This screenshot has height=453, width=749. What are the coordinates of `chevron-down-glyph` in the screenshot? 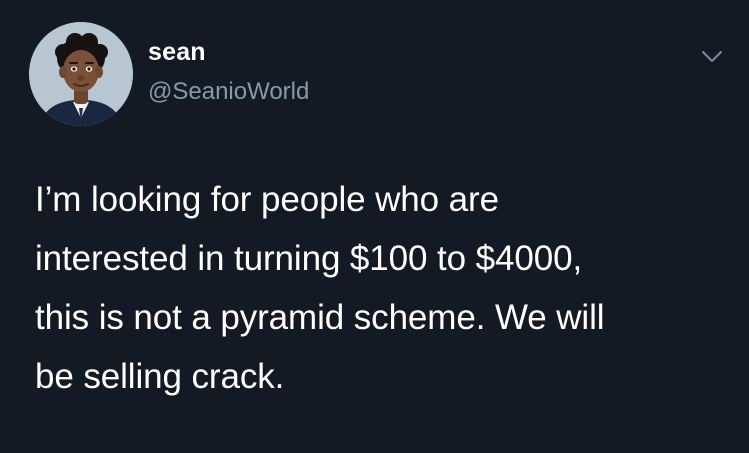 It's located at (712, 56).